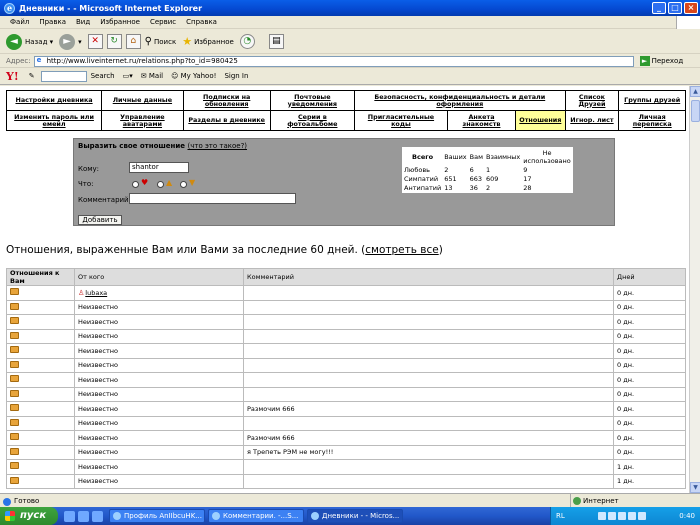 The width and height of the screenshot is (700, 525). I want to click on scroll-up-icon: ▲, so click(695, 91).